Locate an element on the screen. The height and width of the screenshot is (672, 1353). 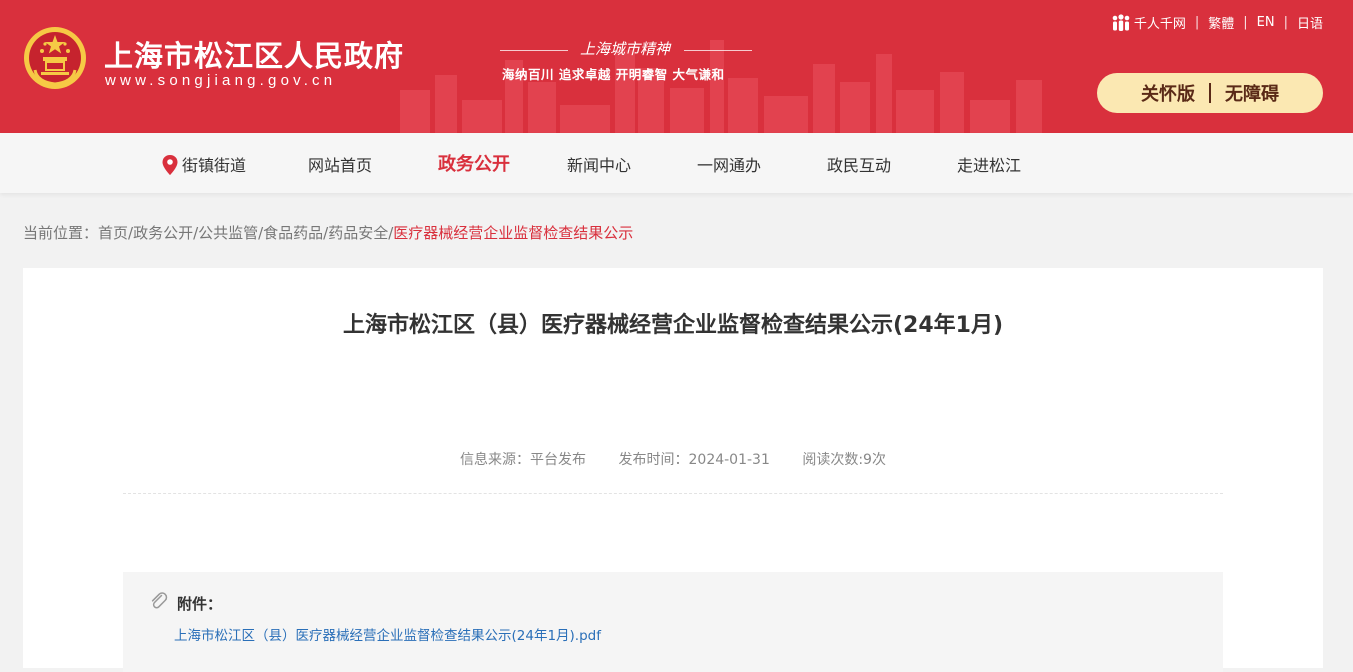
nav-item-gov-affairs: 政务公开 is located at coordinates (474, 163).